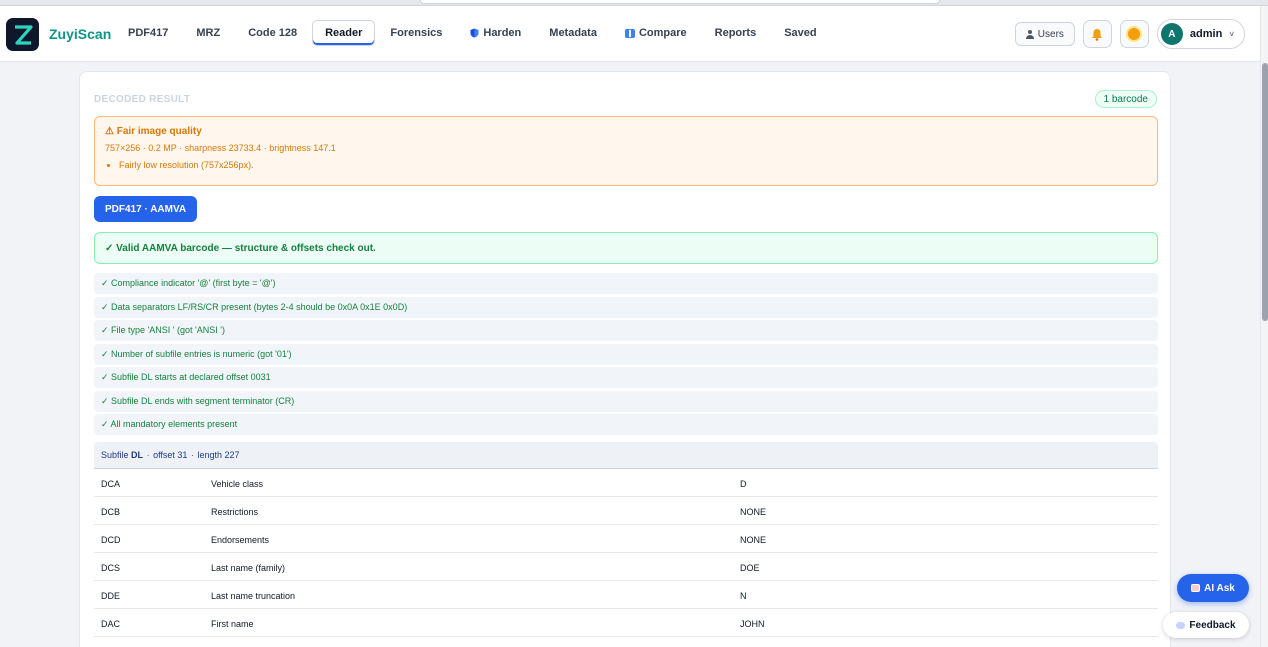 The width and height of the screenshot is (1268, 647). Describe the element at coordinates (115, 455) in the screenshot. I see `subfile-prefix: Subfile` at that location.